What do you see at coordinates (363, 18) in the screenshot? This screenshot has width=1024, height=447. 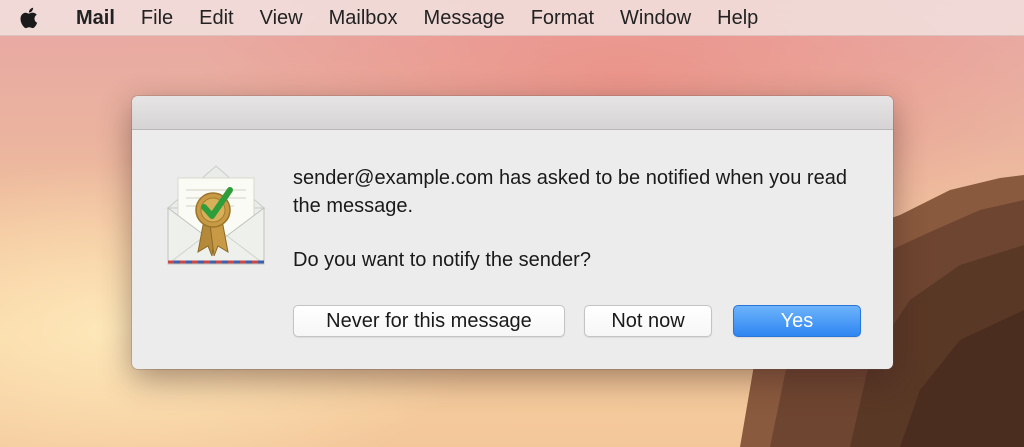 I see `menu-mailbox: Mailbox` at bounding box center [363, 18].